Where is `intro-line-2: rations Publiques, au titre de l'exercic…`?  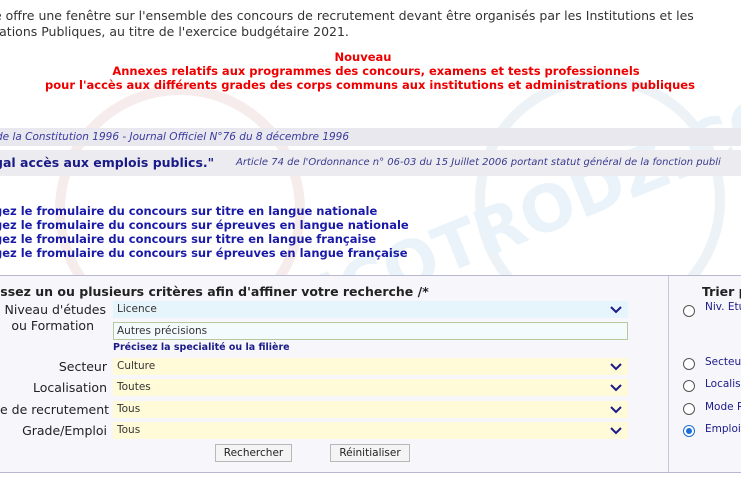
intro-line-2: rations Publiques, au titre de l'exercic… is located at coordinates (174, 31).